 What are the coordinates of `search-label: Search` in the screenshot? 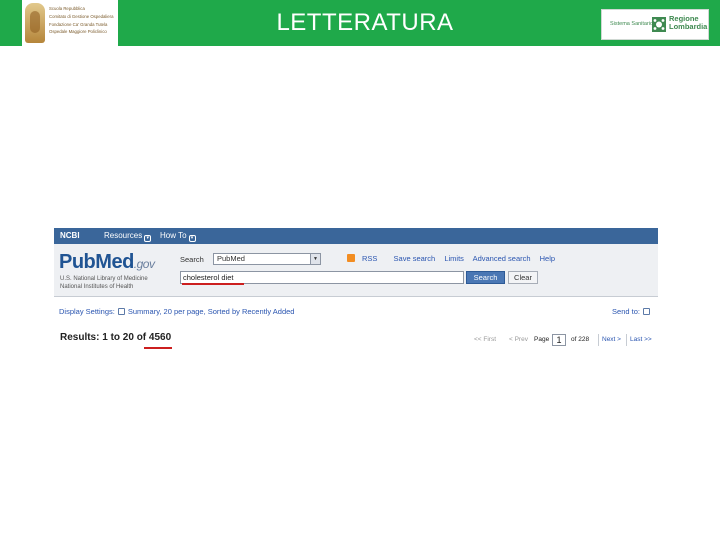 It's located at (192, 259).